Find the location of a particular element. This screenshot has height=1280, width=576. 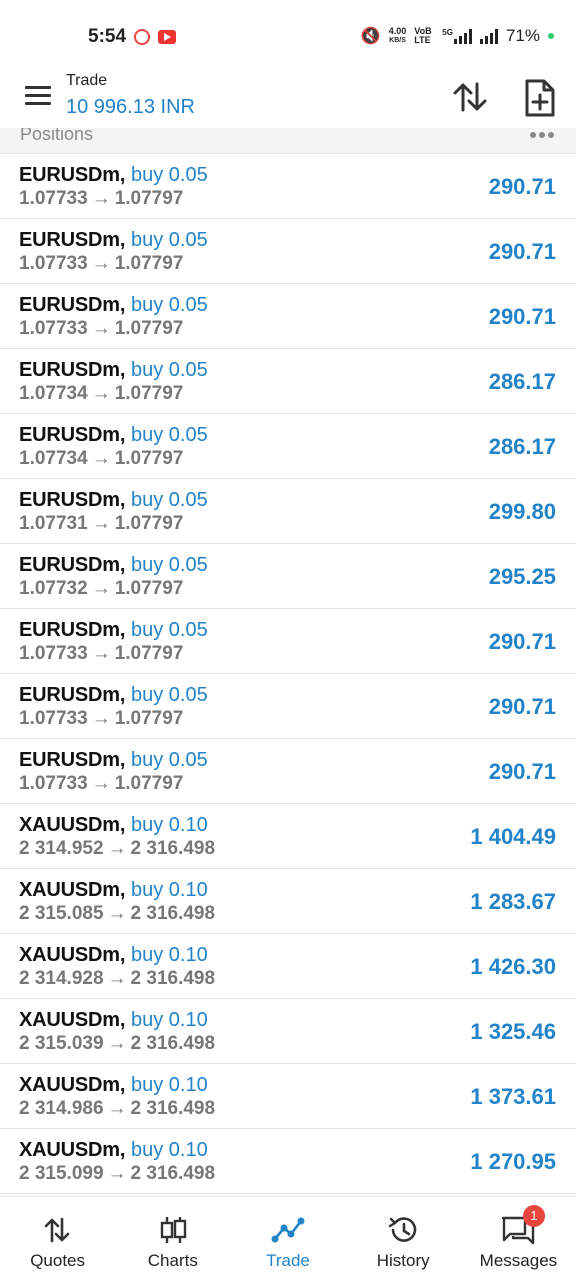

position-prices: 1.07733 → 1.07797 is located at coordinates (101, 784).